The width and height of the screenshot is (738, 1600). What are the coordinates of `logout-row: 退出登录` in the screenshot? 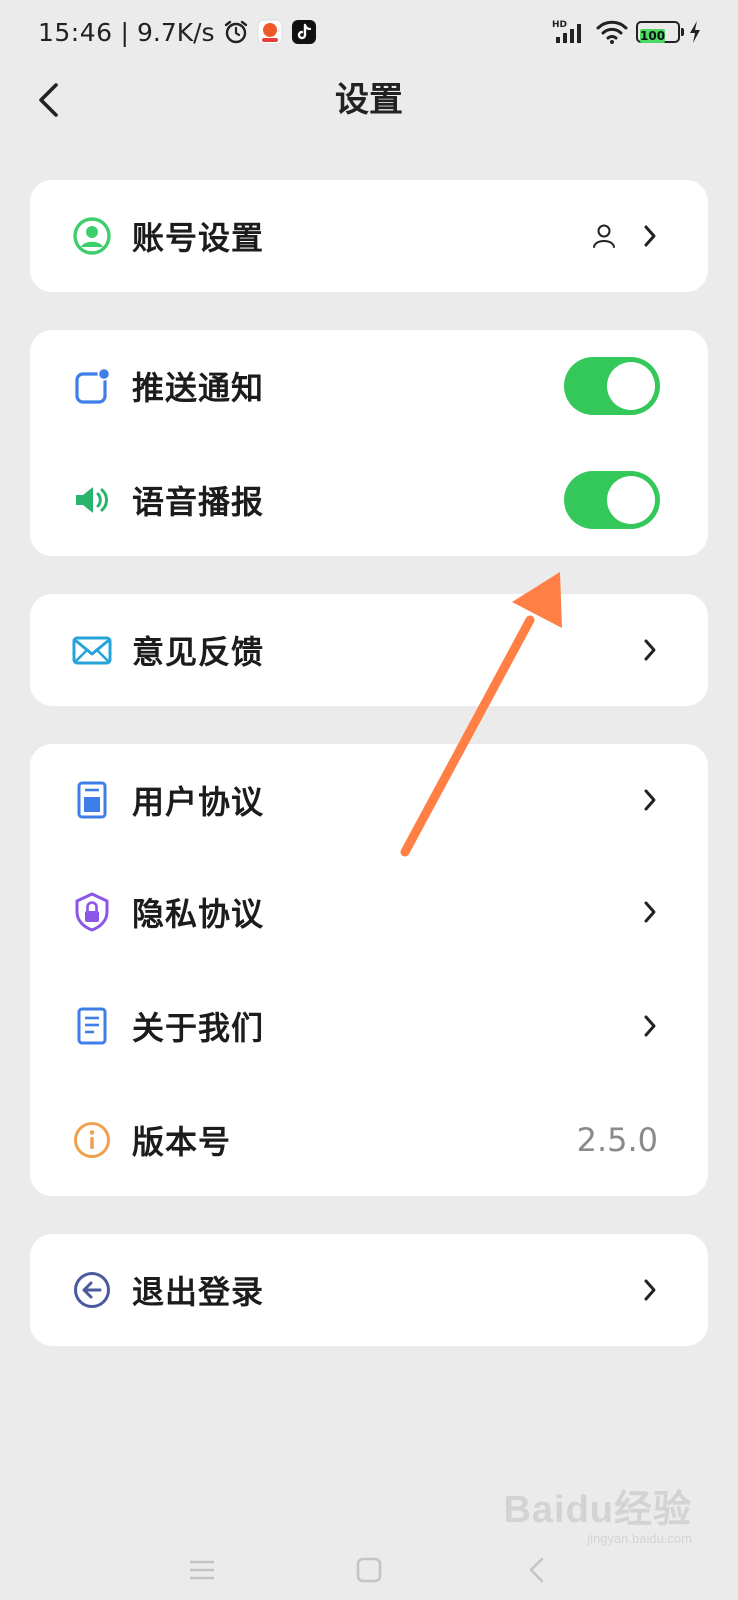 It's located at (369, 1290).